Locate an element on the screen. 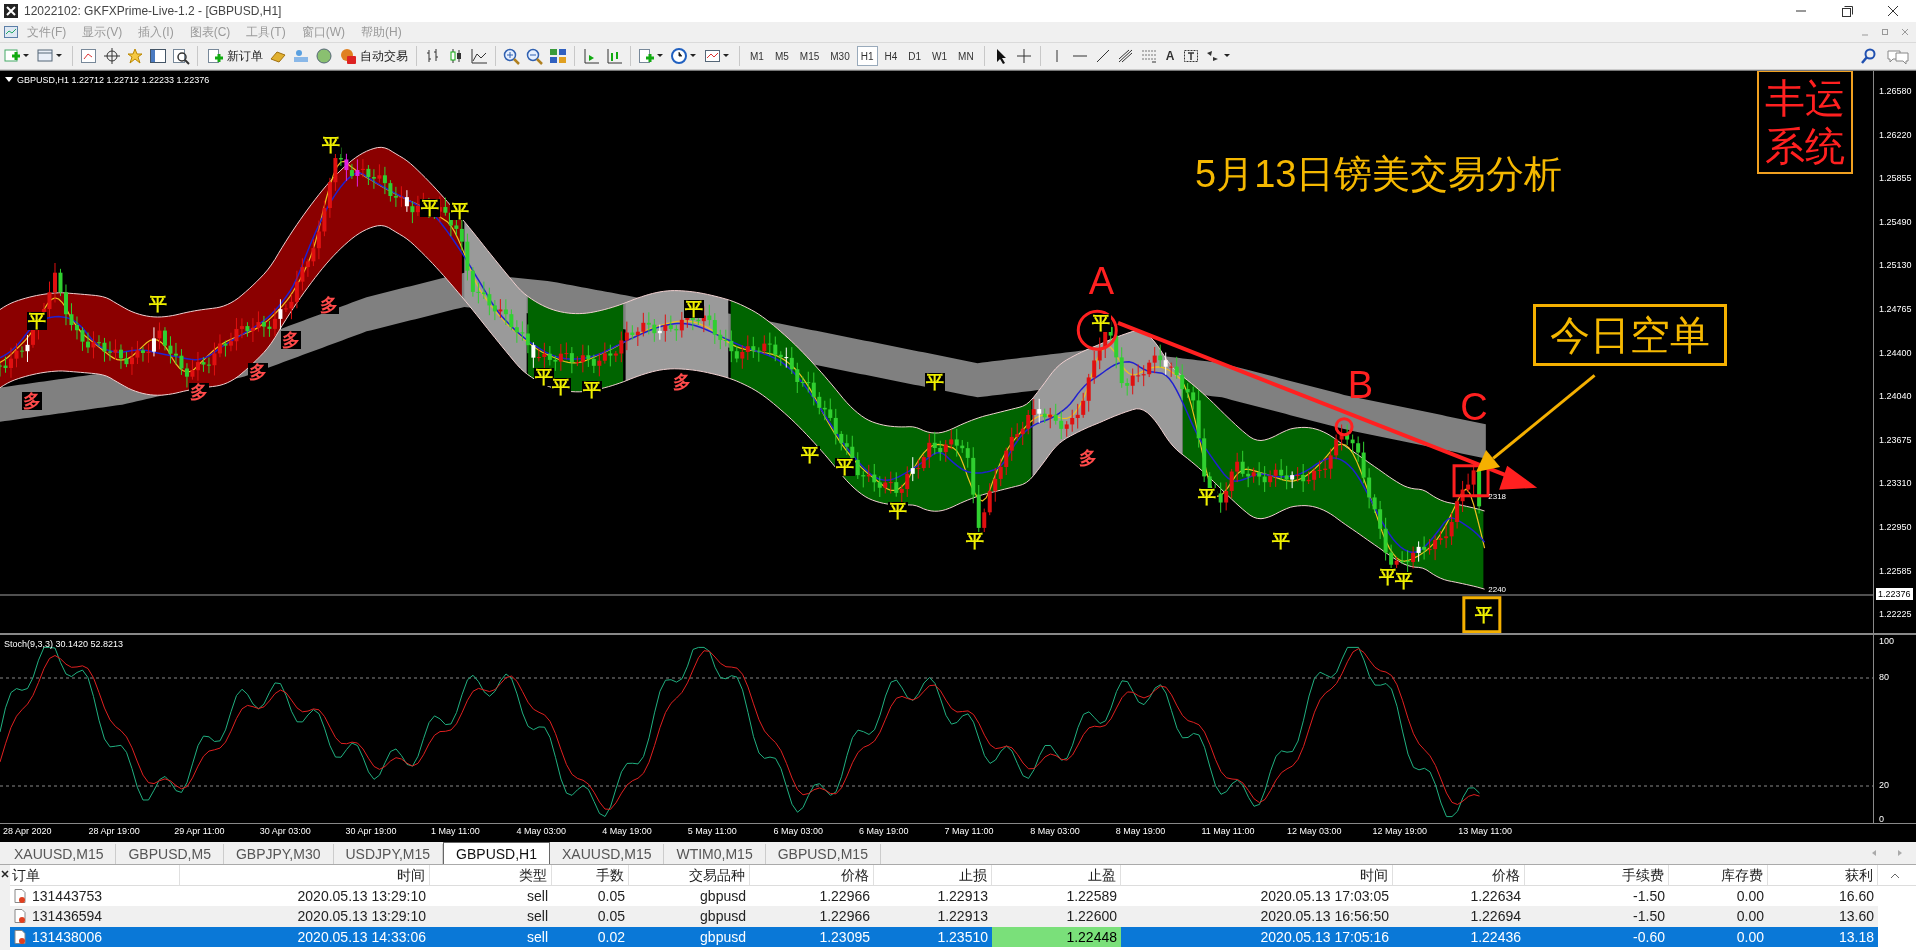 The image size is (1916, 950). column-header: 手数 is located at coordinates (590, 875).